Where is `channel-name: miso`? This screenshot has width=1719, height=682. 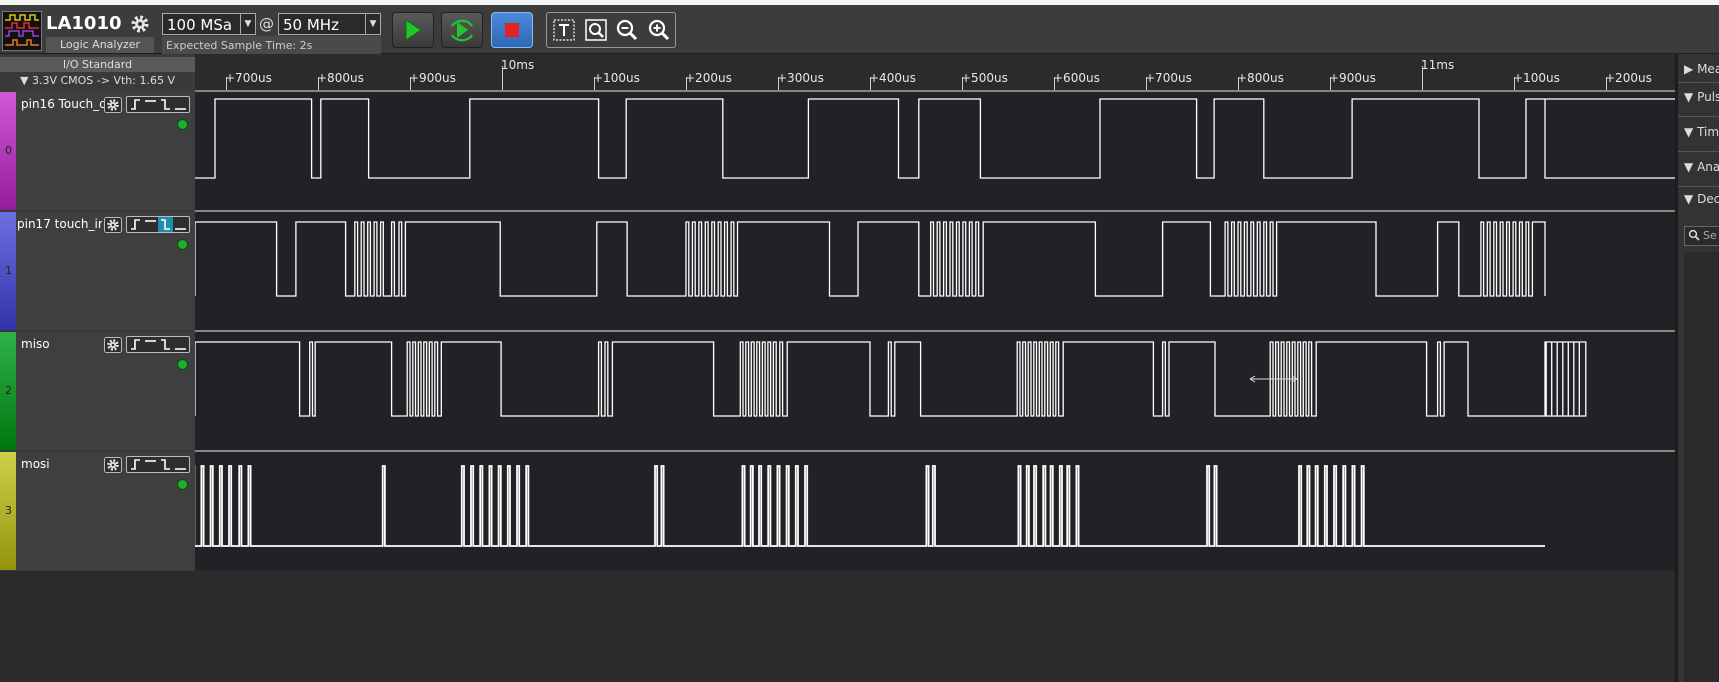
channel-name: miso is located at coordinates (63, 344).